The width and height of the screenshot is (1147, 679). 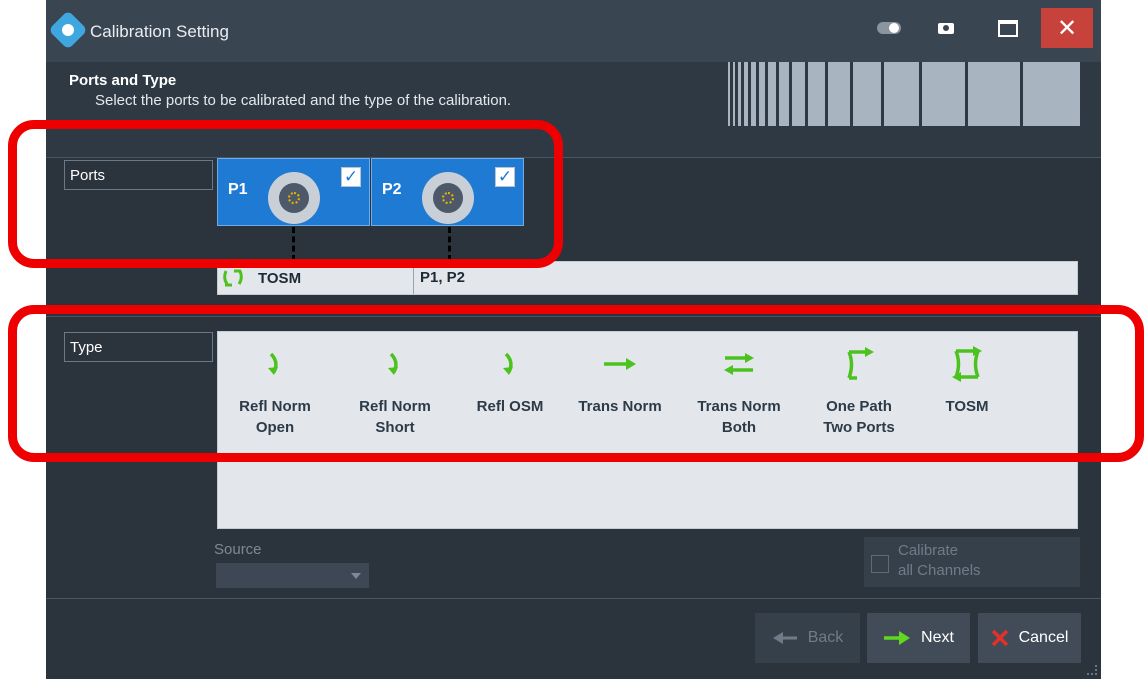 I want to click on cal-type-label: Refl Norm Open, so click(x=275, y=417).